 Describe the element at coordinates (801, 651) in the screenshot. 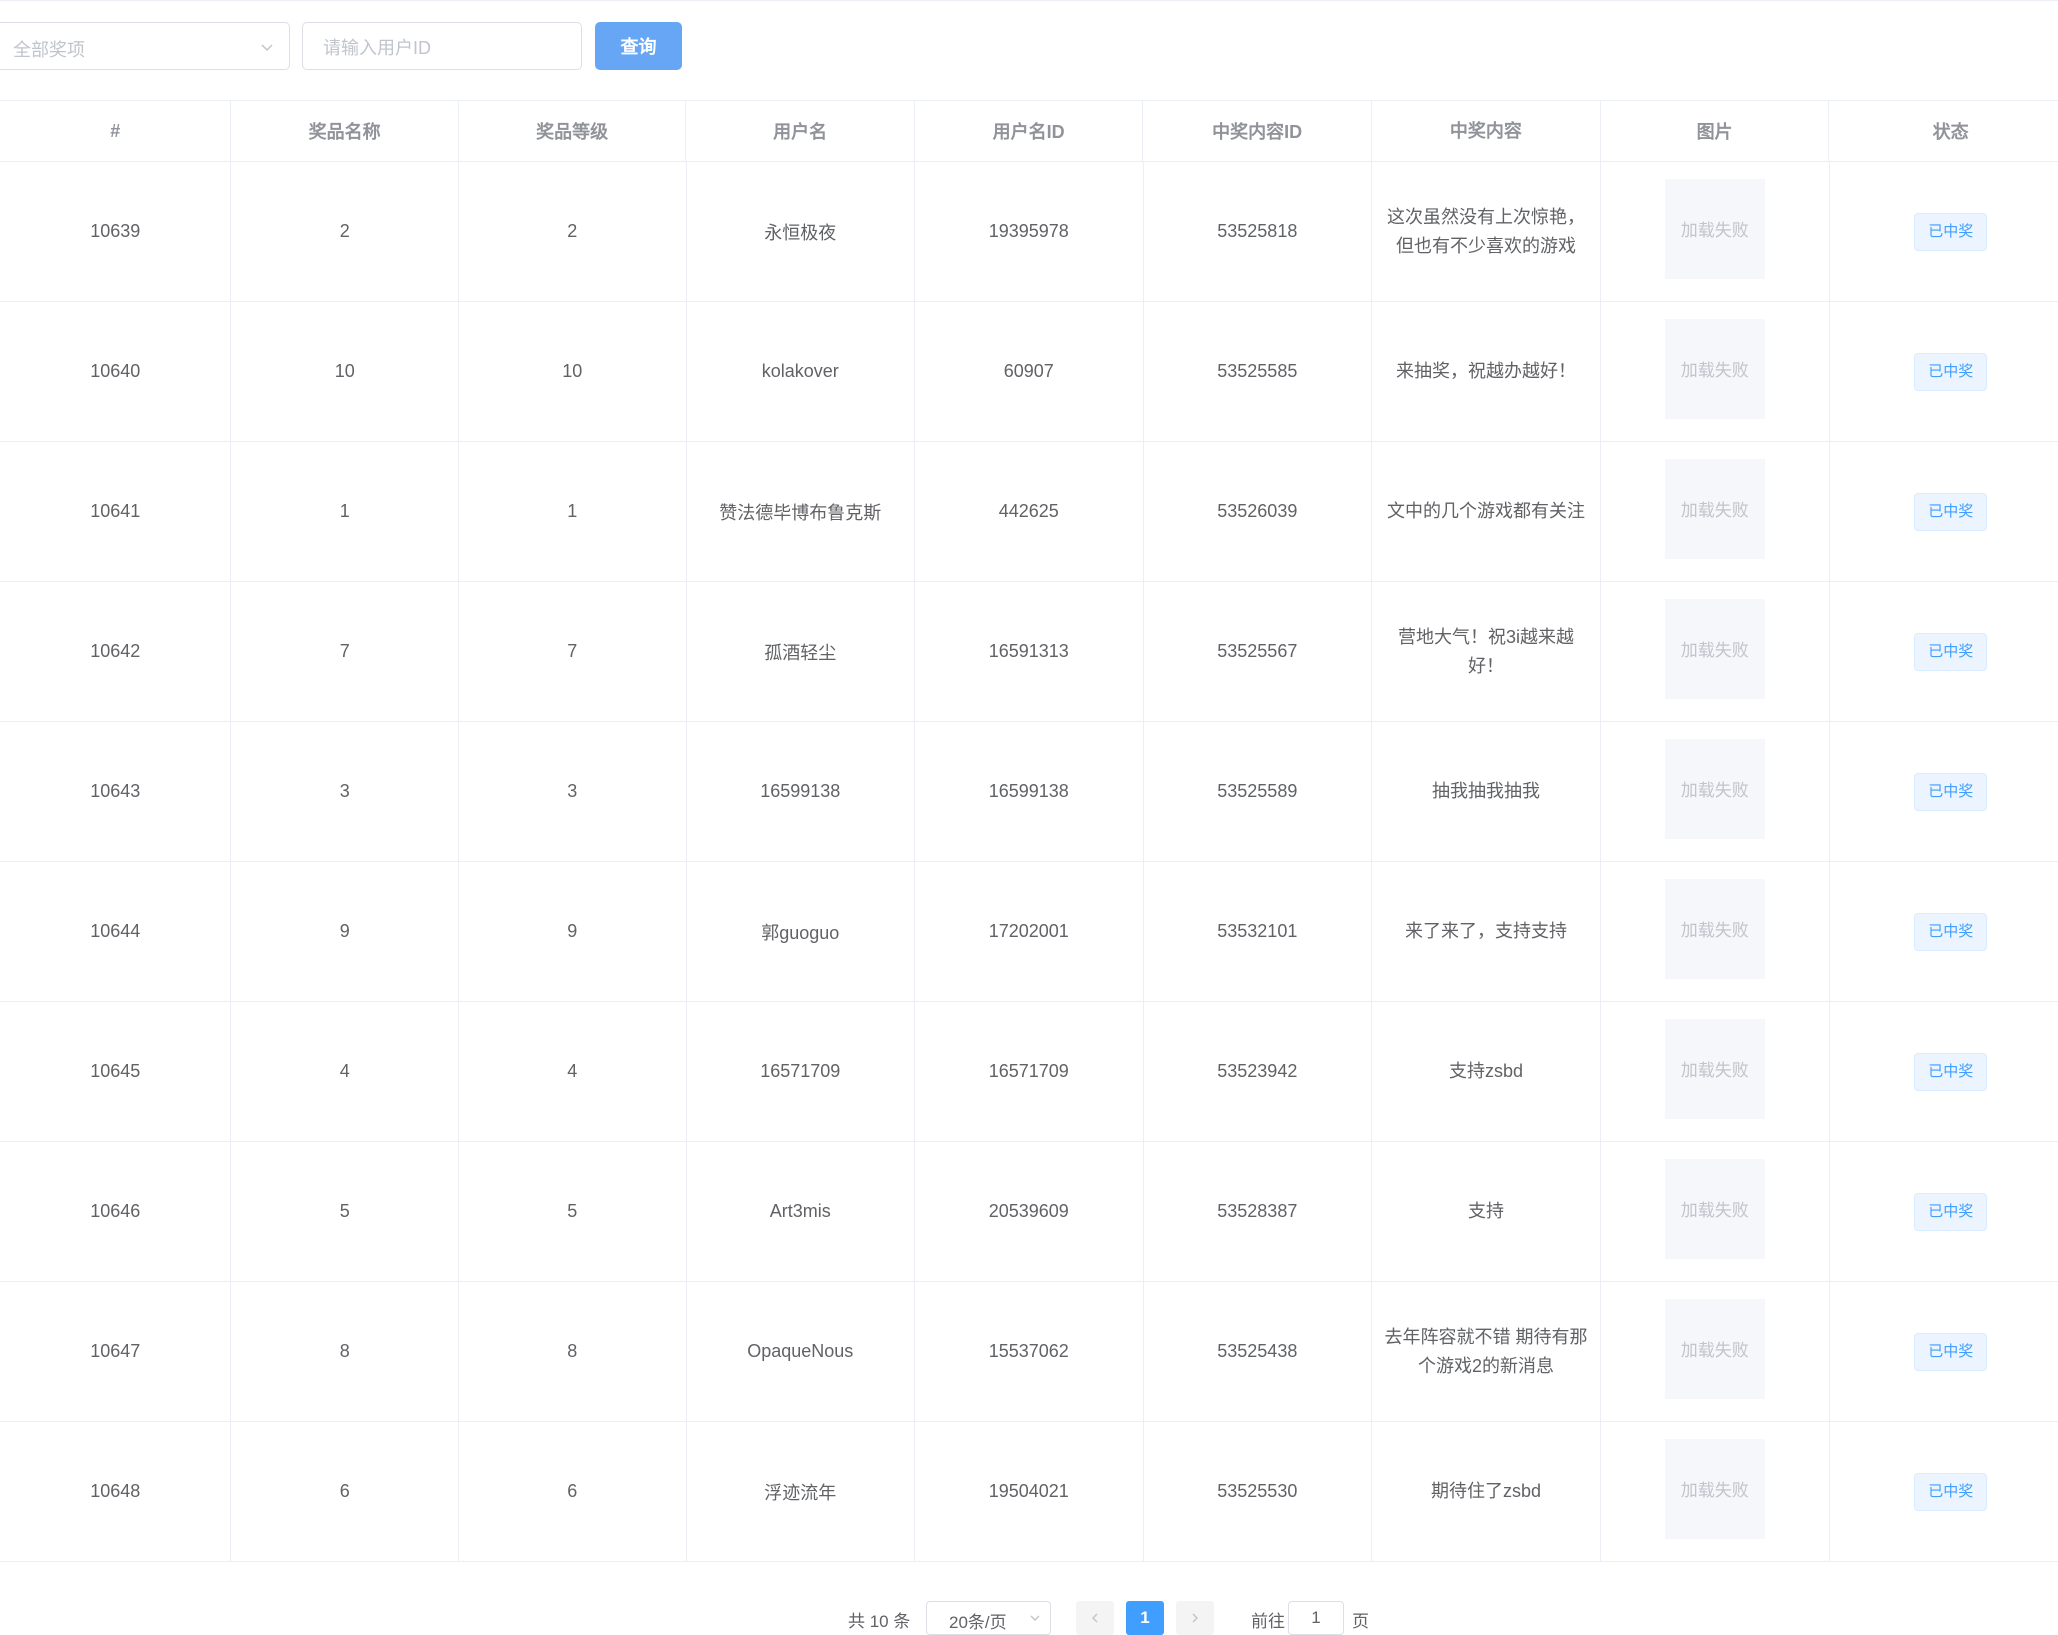

I see `cell-username: 孤酒轻尘` at that location.